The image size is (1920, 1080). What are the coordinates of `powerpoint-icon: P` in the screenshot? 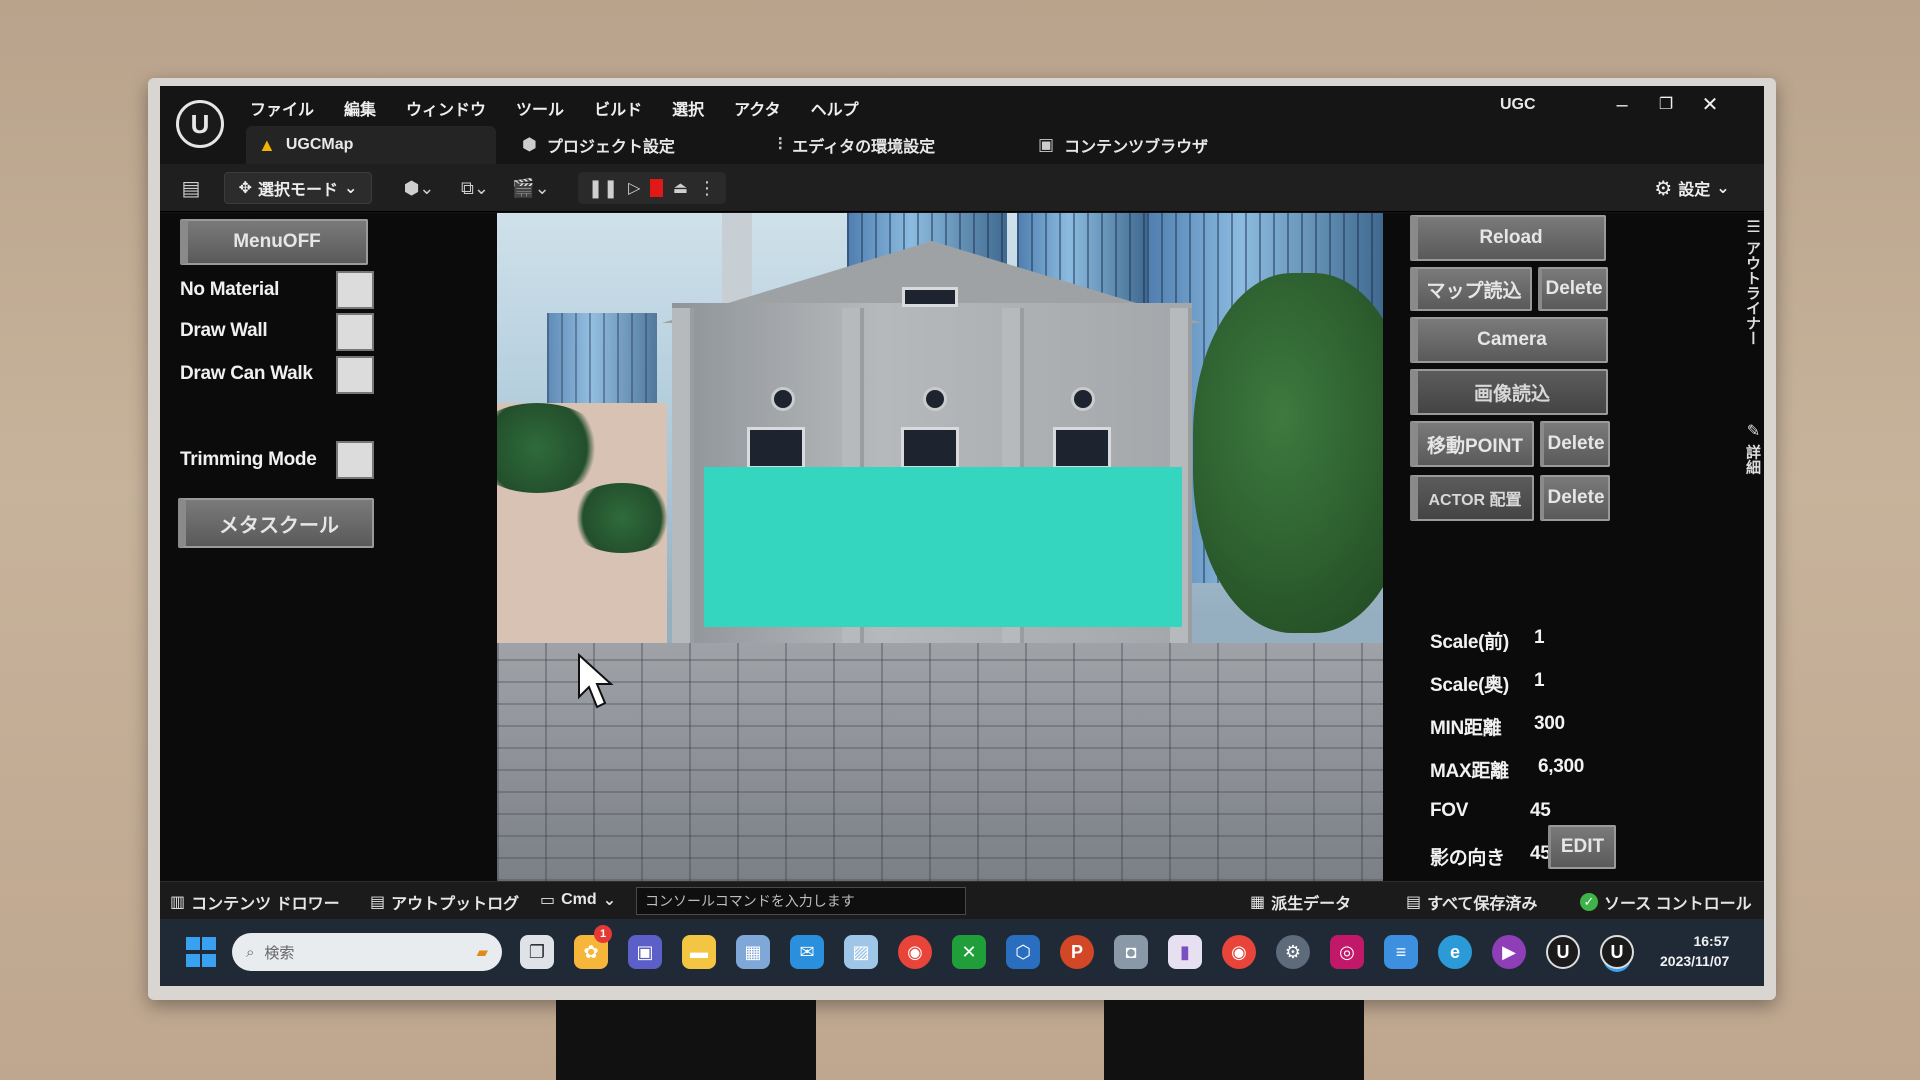 It's located at (1077, 952).